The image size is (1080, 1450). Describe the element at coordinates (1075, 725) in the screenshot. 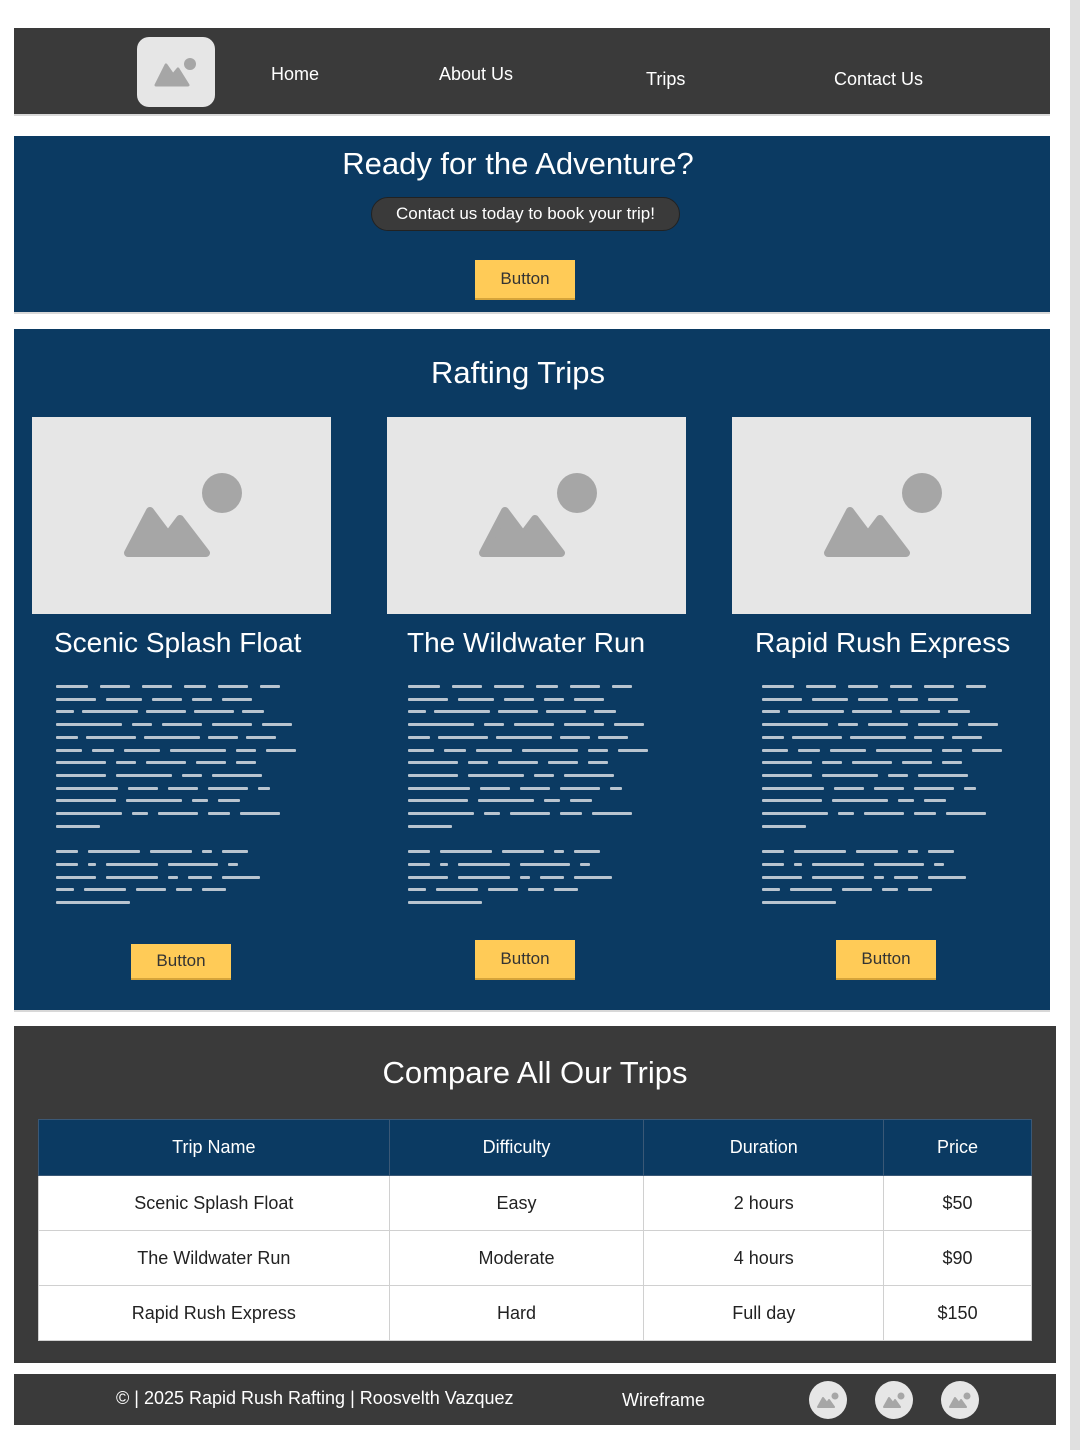

I see `page-scrollbar` at that location.